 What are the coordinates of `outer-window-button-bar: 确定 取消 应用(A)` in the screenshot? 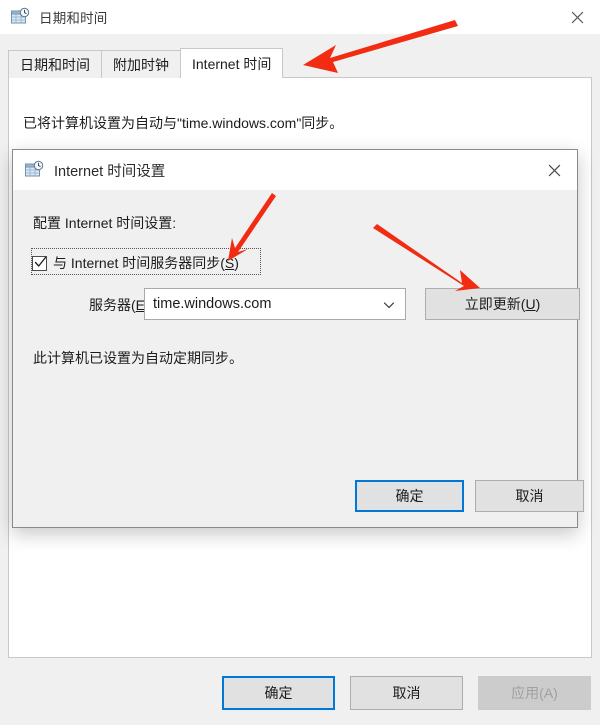 It's located at (300, 694).